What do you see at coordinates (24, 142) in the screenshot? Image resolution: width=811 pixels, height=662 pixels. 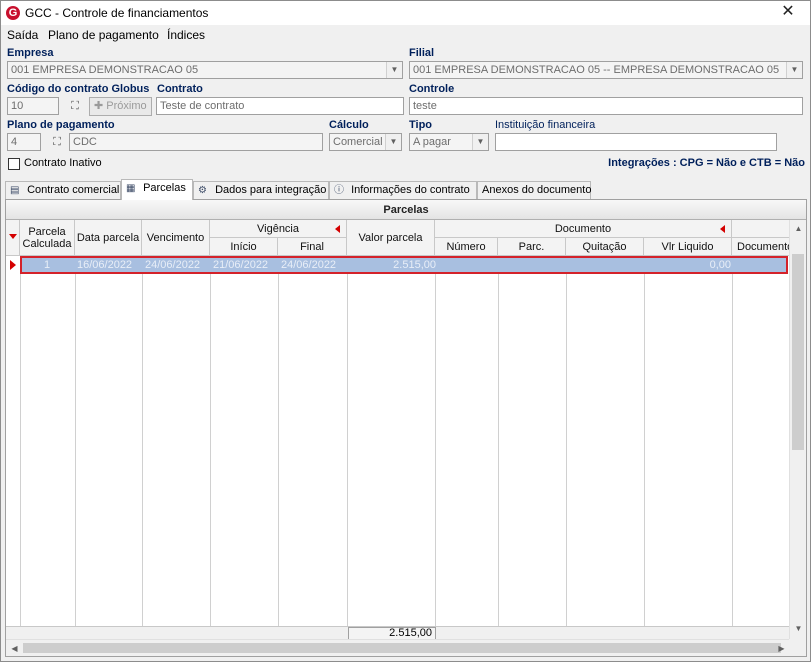 I see `plano-code-input: 4` at bounding box center [24, 142].